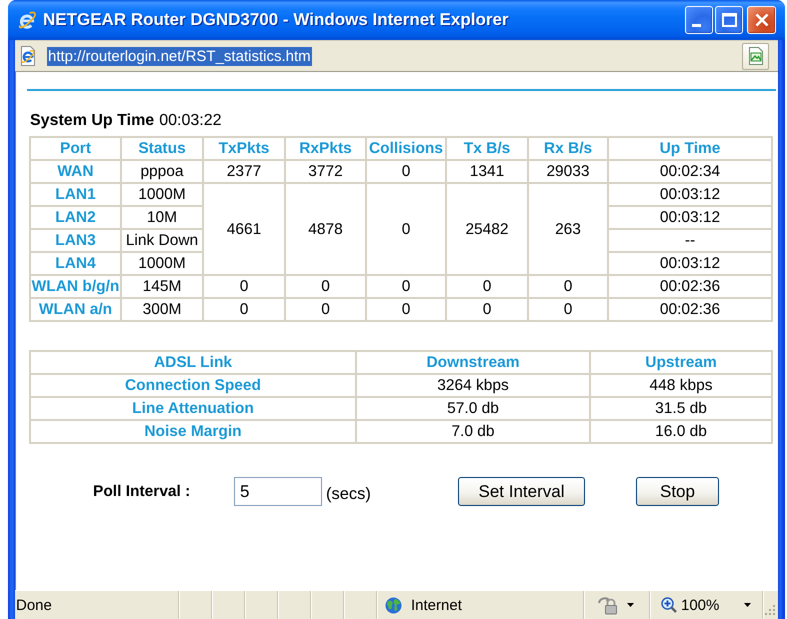 Image resolution: width=787 pixels, height=619 pixels. I want to click on poll-interval-label: Poll Interval :, so click(142, 491).